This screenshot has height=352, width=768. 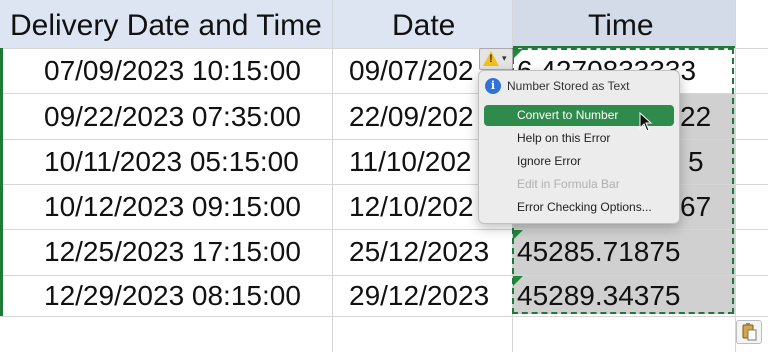 What do you see at coordinates (172, 252) in the screenshot?
I see `cell-a5: 12/25/2023 17:15:00` at bounding box center [172, 252].